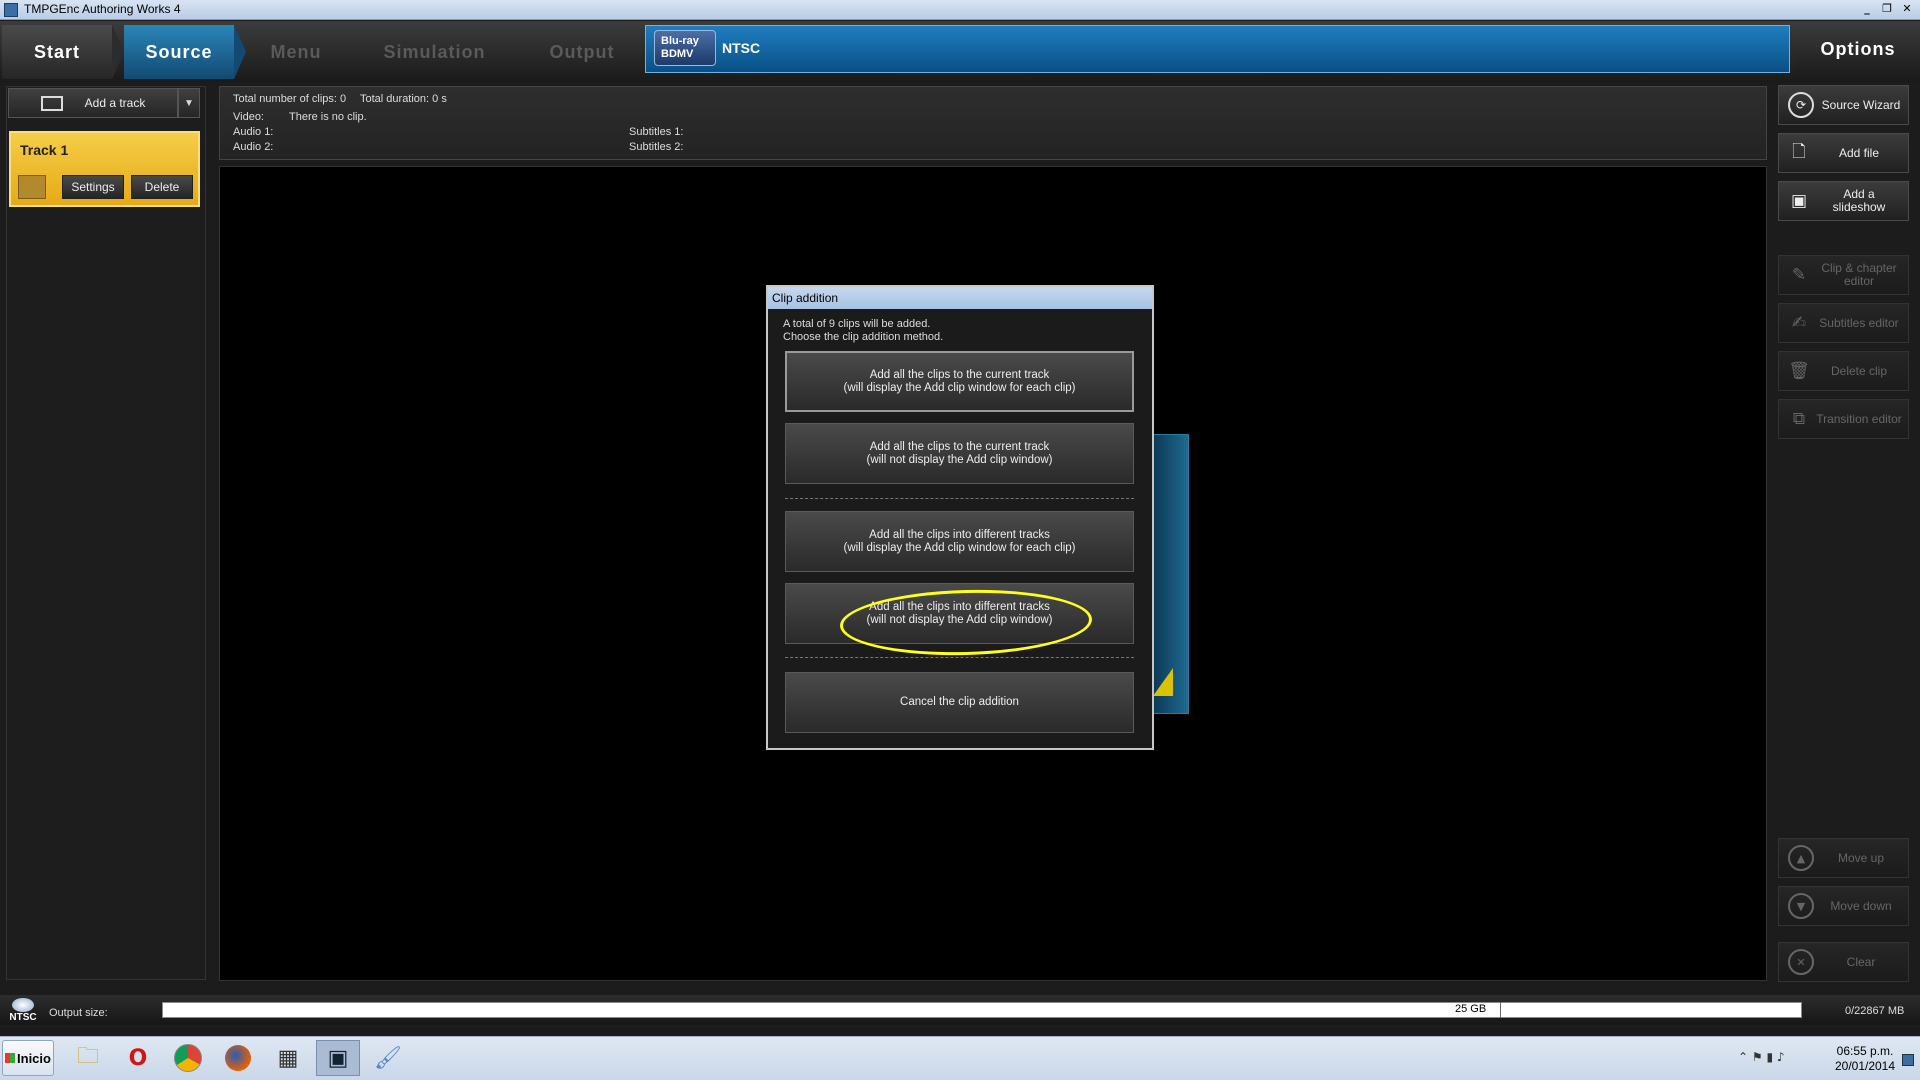 The image size is (1920, 1080). Describe the element at coordinates (57, 52) in the screenshot. I see `step-start: Start` at that location.